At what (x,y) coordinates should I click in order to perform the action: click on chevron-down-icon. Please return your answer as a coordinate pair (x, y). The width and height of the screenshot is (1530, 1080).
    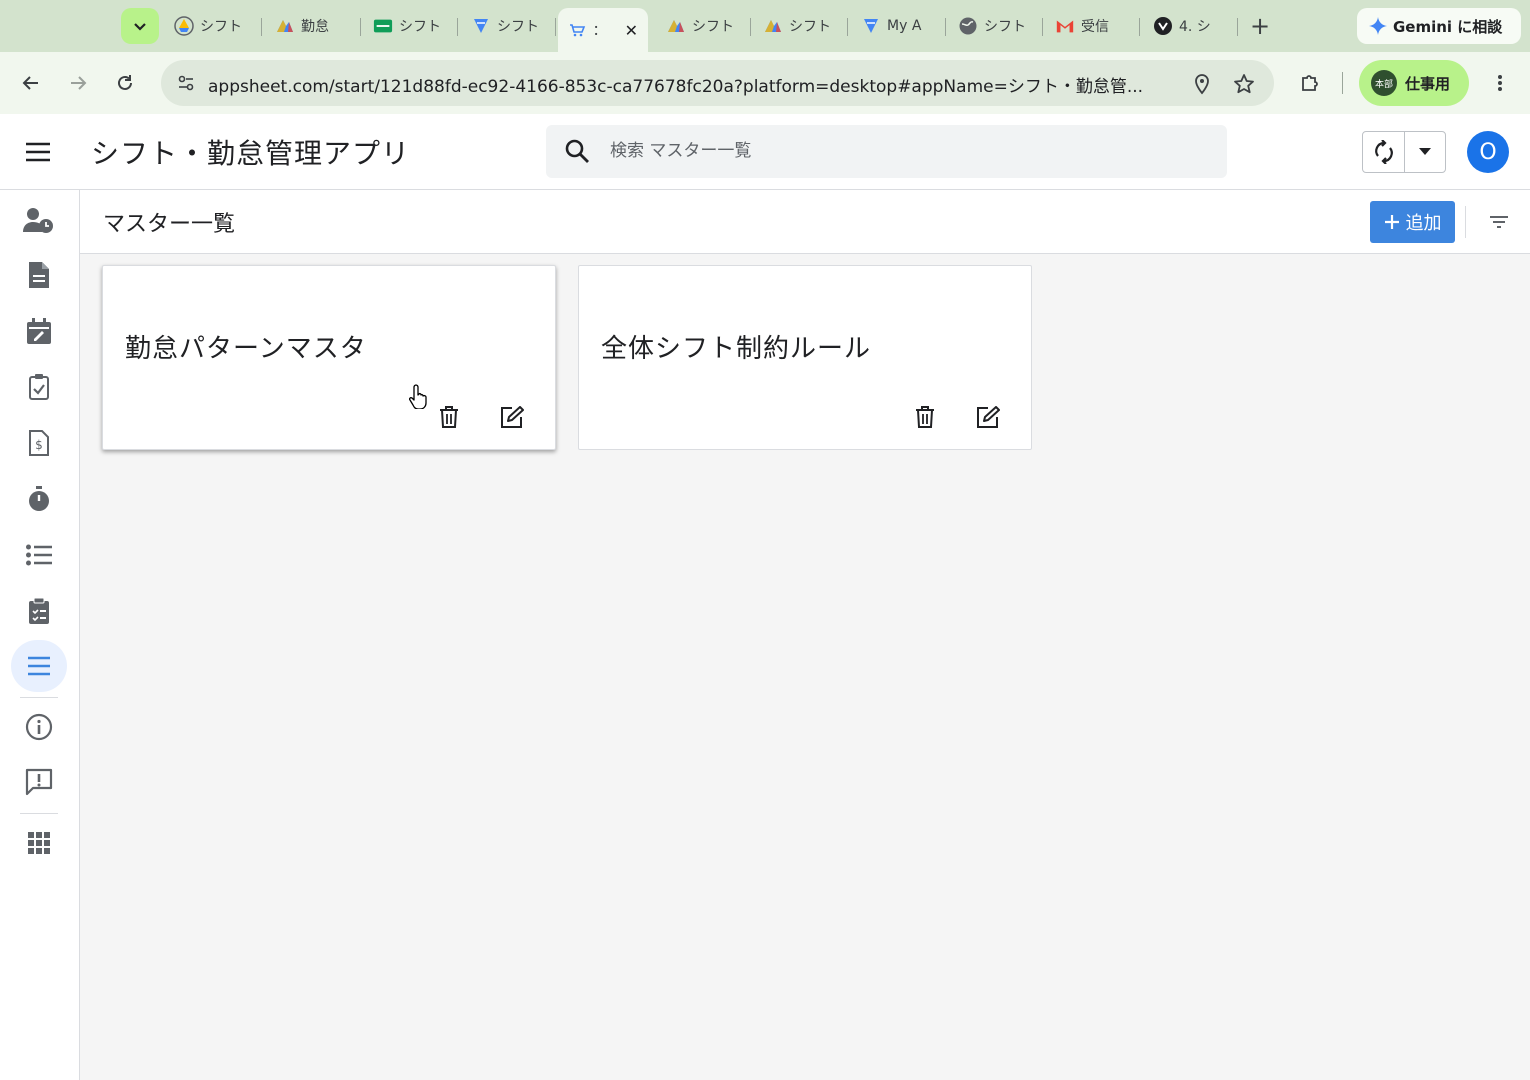
    Looking at the image, I should click on (140, 27).